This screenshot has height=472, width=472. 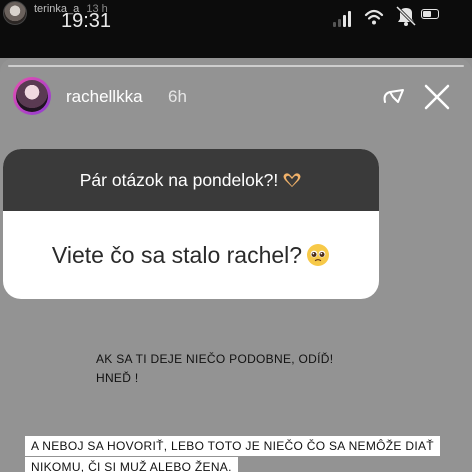 What do you see at coordinates (236, 66) in the screenshot?
I see `story-progress-bar` at bounding box center [236, 66].